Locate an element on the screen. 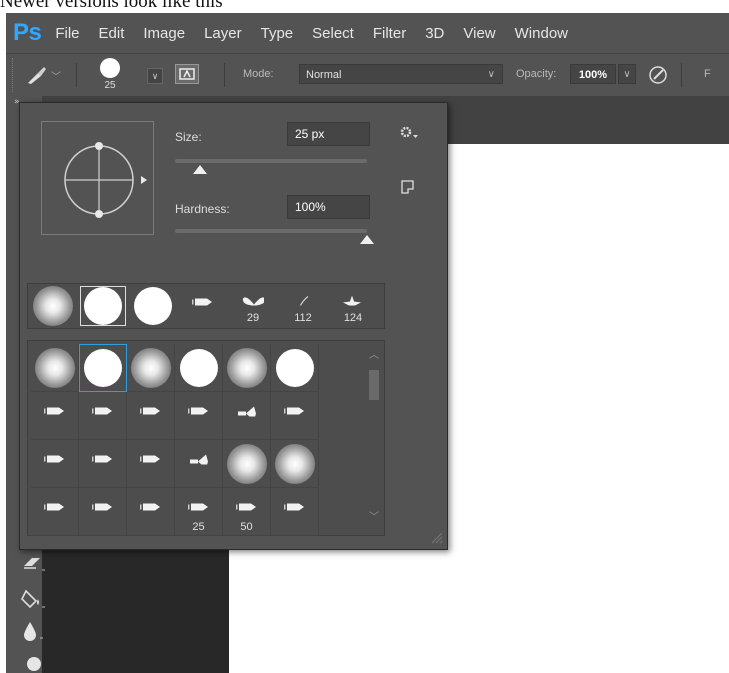 Image resolution: width=729 pixels, height=673 pixels. brush-preset-cell: 50 is located at coordinates (247, 512).